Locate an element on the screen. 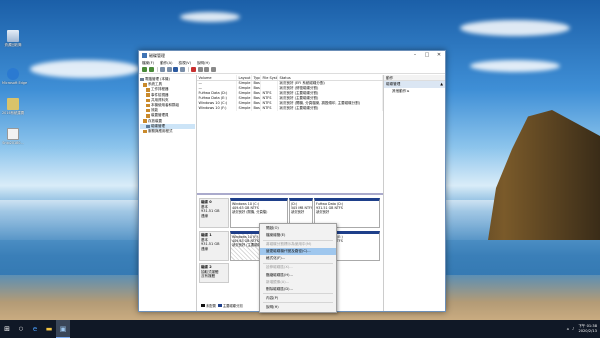  network-icon: ⌂ is located at coordinates (568, 329).